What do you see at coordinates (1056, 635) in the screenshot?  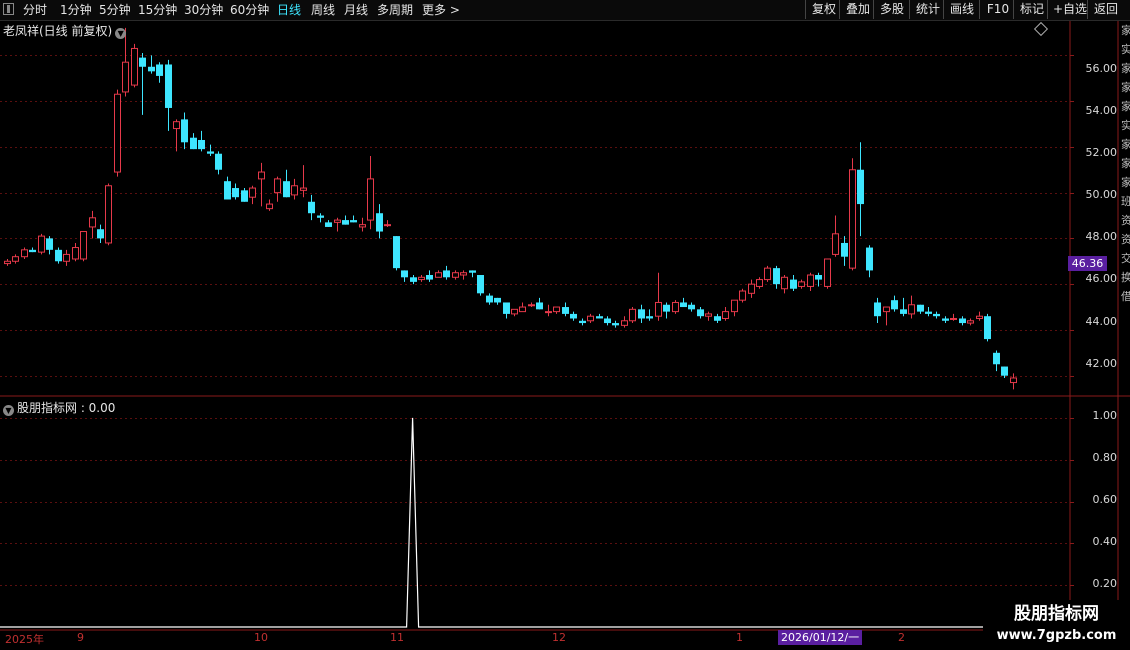 I see `watermark-url: www.7gpzb.com` at bounding box center [1056, 635].